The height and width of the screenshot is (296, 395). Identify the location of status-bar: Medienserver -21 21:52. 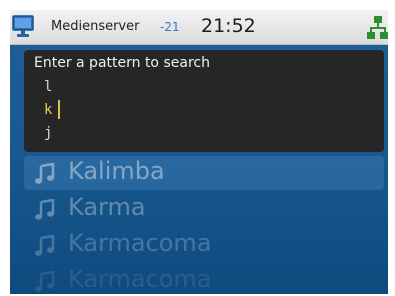
(199, 27).